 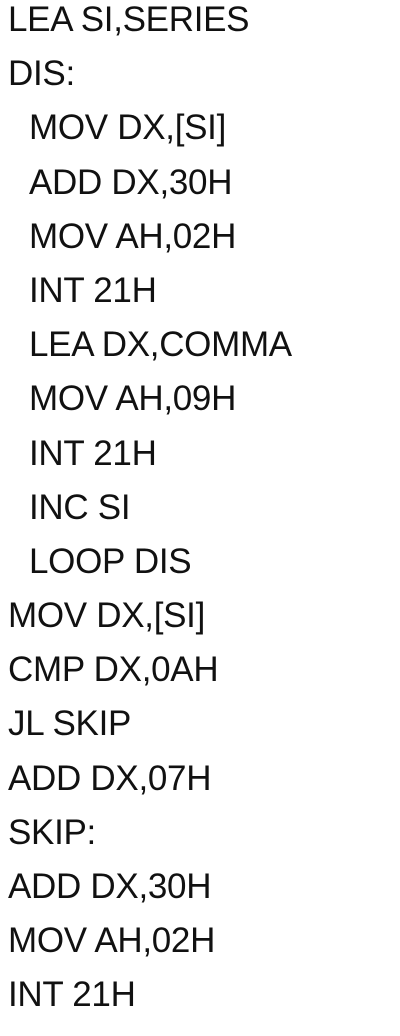 What do you see at coordinates (110, 561) in the screenshot?
I see `code-line-11: LOOP DIS` at bounding box center [110, 561].